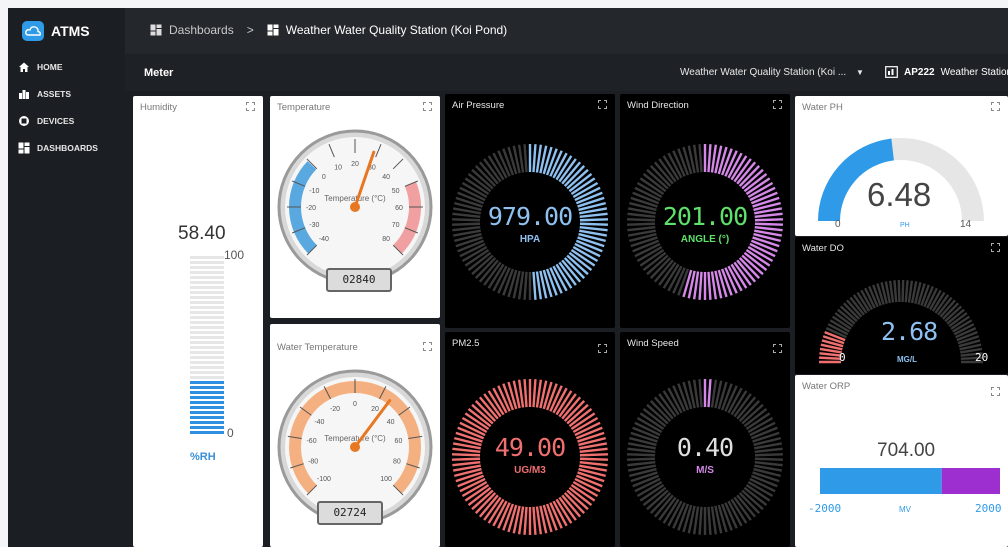  What do you see at coordinates (974, 72) in the screenshot?
I see `device-name: Weather Station` at bounding box center [974, 72].